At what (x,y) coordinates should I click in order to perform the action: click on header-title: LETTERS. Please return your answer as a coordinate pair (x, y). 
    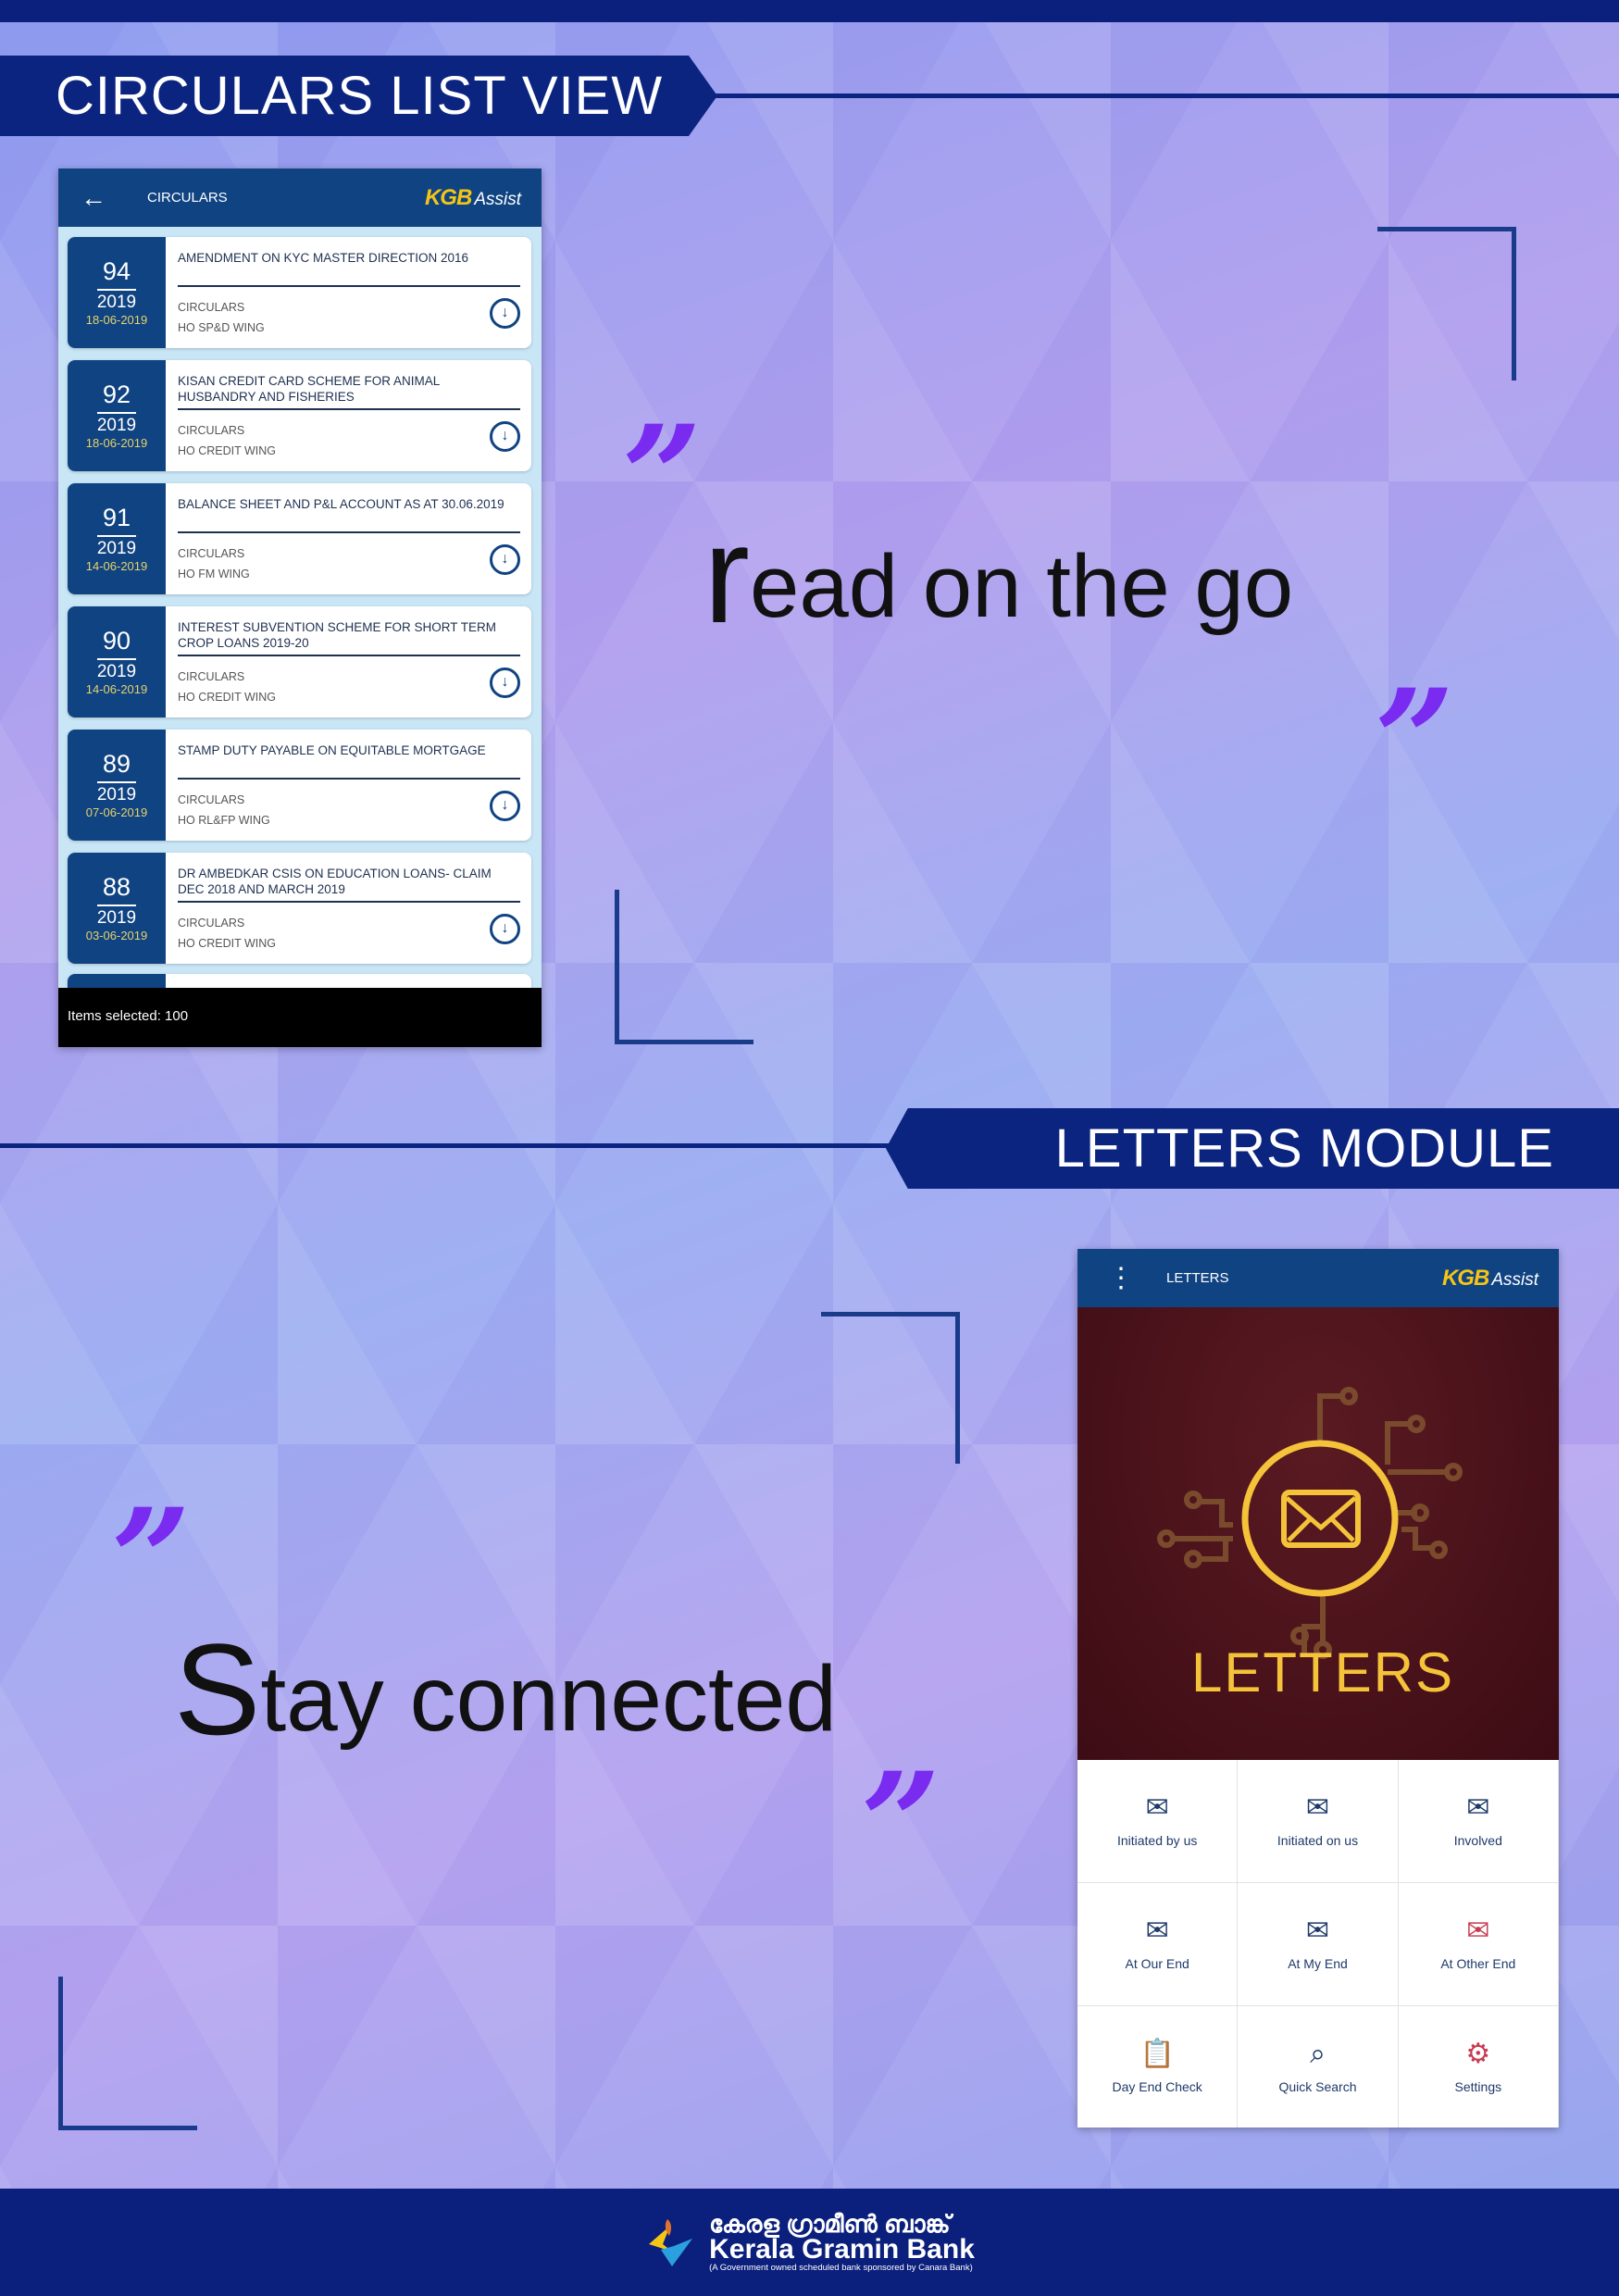
    Looking at the image, I should click on (1198, 1278).